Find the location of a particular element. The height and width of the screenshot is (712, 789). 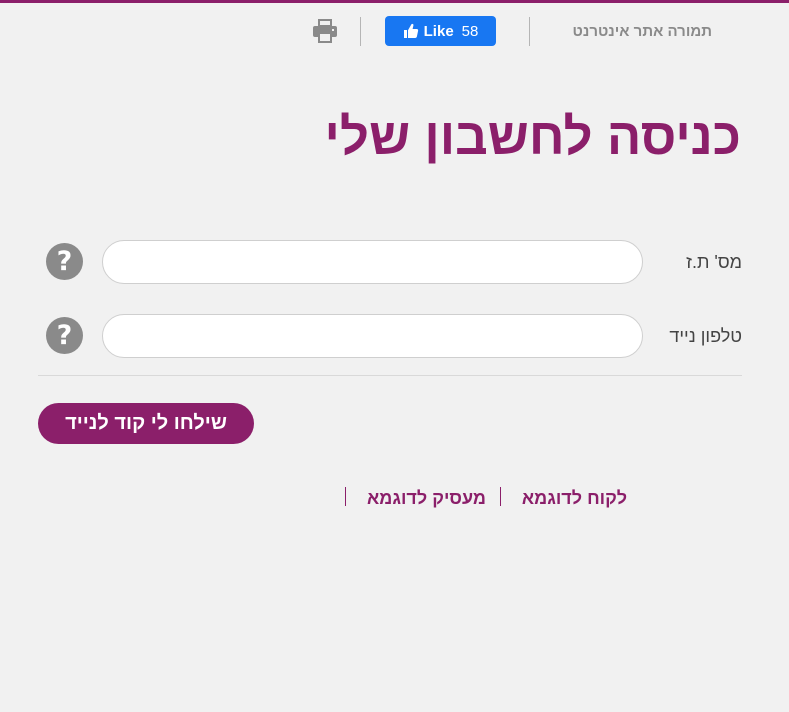

print-icon is located at coordinates (325, 31).